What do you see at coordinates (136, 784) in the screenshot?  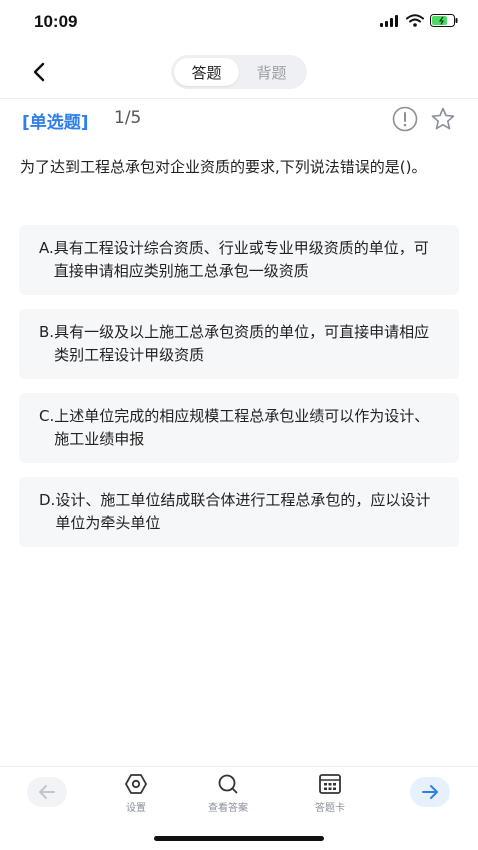 I see `settings-icon` at bounding box center [136, 784].